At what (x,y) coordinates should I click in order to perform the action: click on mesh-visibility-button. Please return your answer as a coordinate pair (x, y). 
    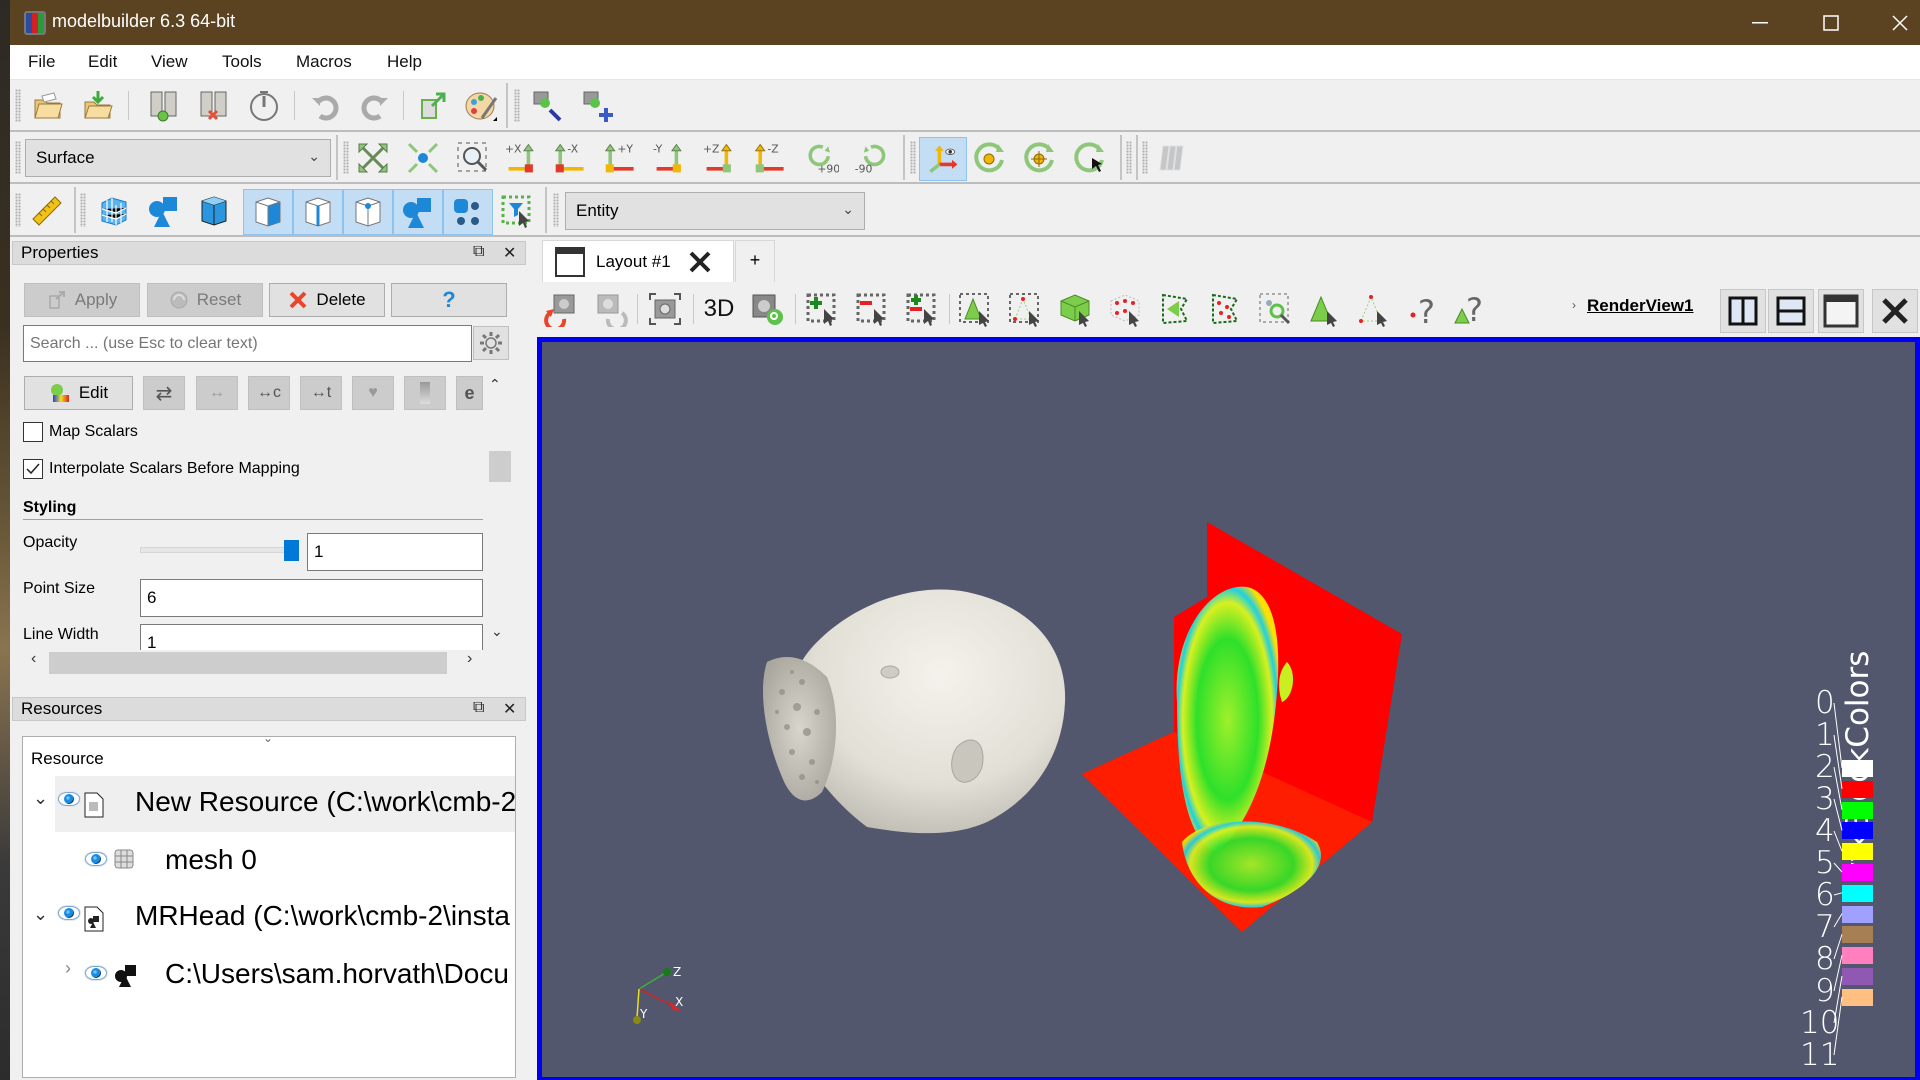
    Looking at the image, I should click on (114, 211).